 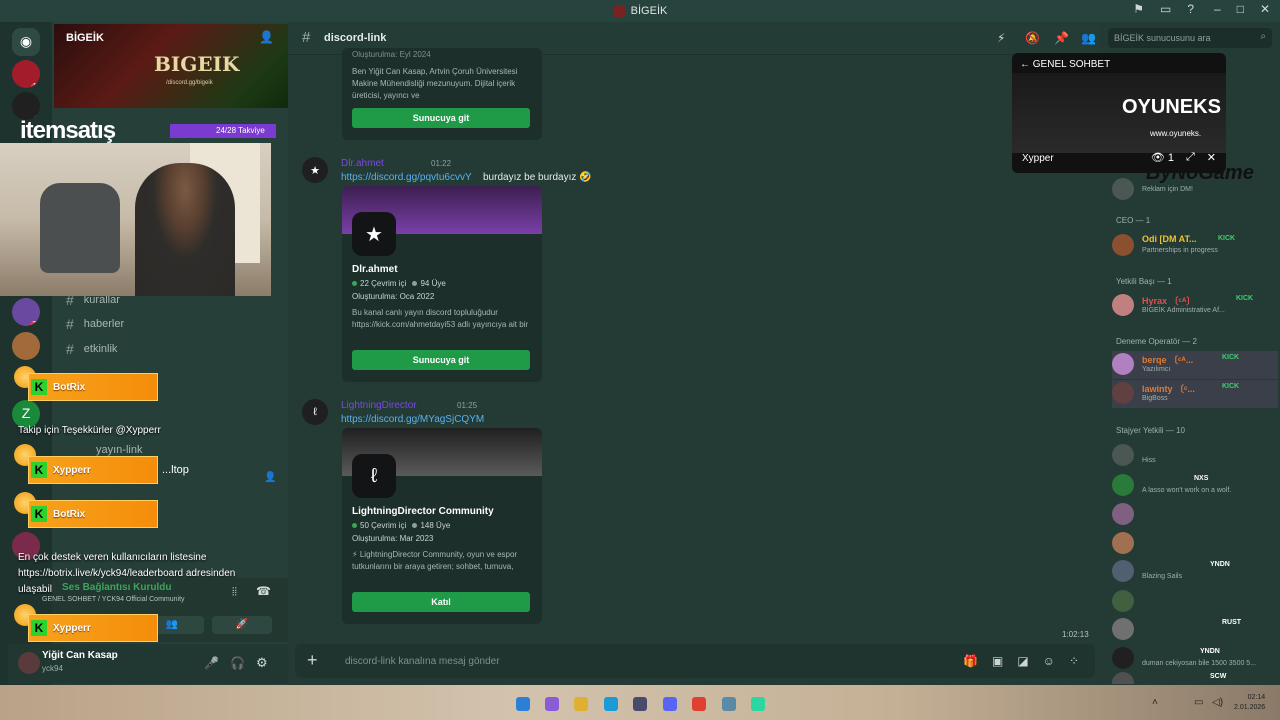 What do you see at coordinates (211, 663) in the screenshot?
I see `mic-icon: 🎤` at bounding box center [211, 663].